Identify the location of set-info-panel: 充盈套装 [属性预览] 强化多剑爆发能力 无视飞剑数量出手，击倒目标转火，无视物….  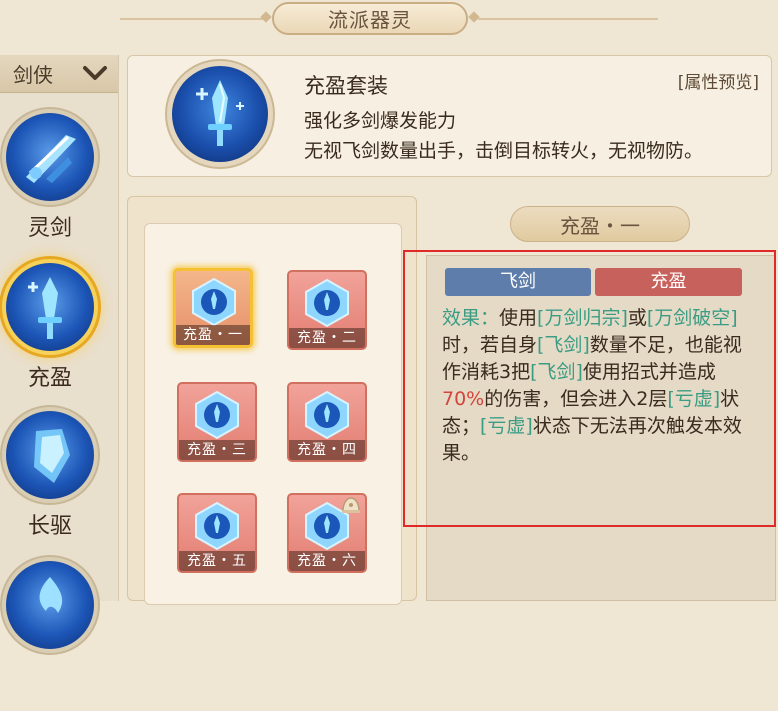
(449, 116).